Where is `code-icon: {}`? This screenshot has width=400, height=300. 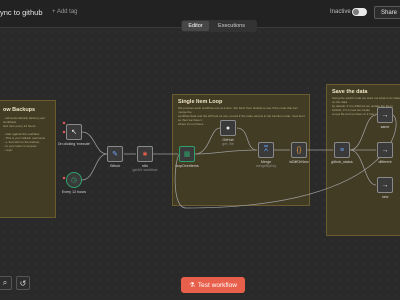 code-icon: {} is located at coordinates (299, 150).